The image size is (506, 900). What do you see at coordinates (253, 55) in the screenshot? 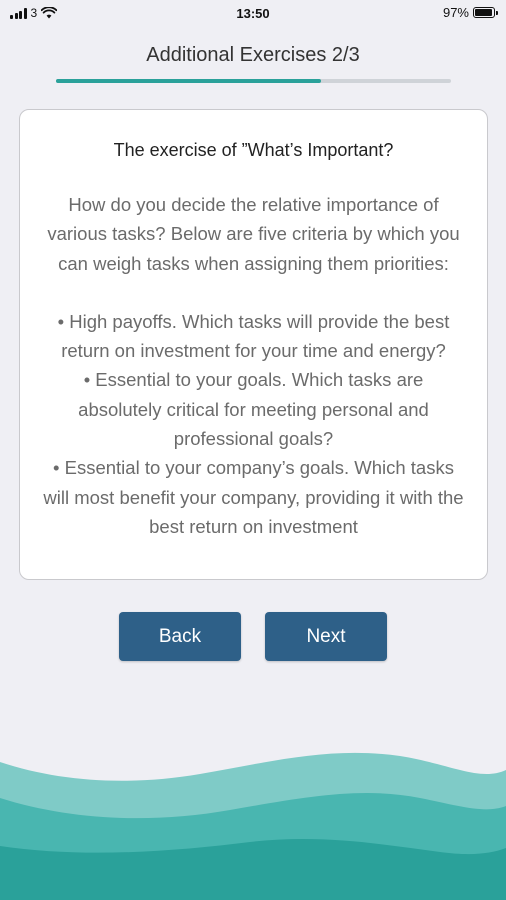
I see `page-title: Additional Exercises 2/3` at bounding box center [253, 55].